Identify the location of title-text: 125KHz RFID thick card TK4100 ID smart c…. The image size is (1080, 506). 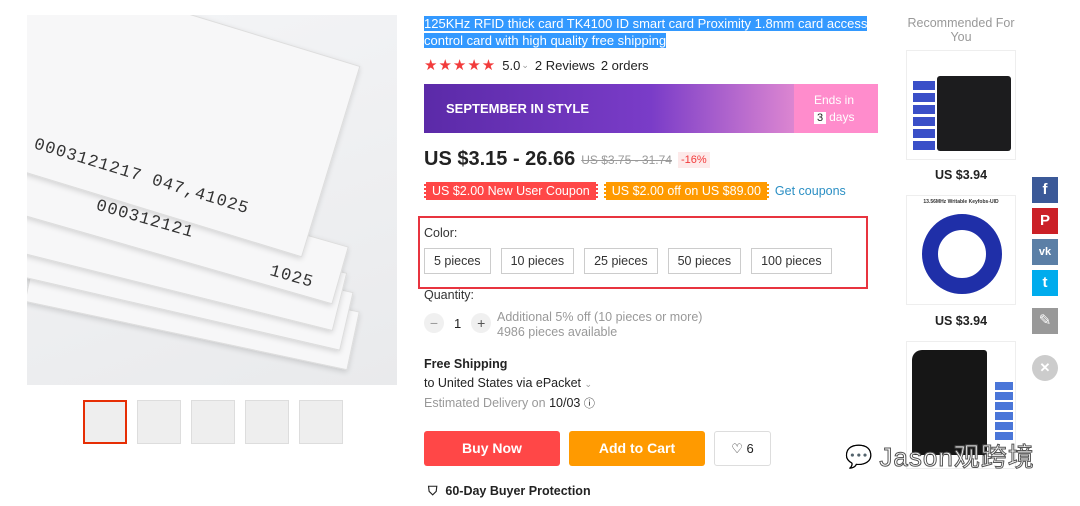
(646, 32).